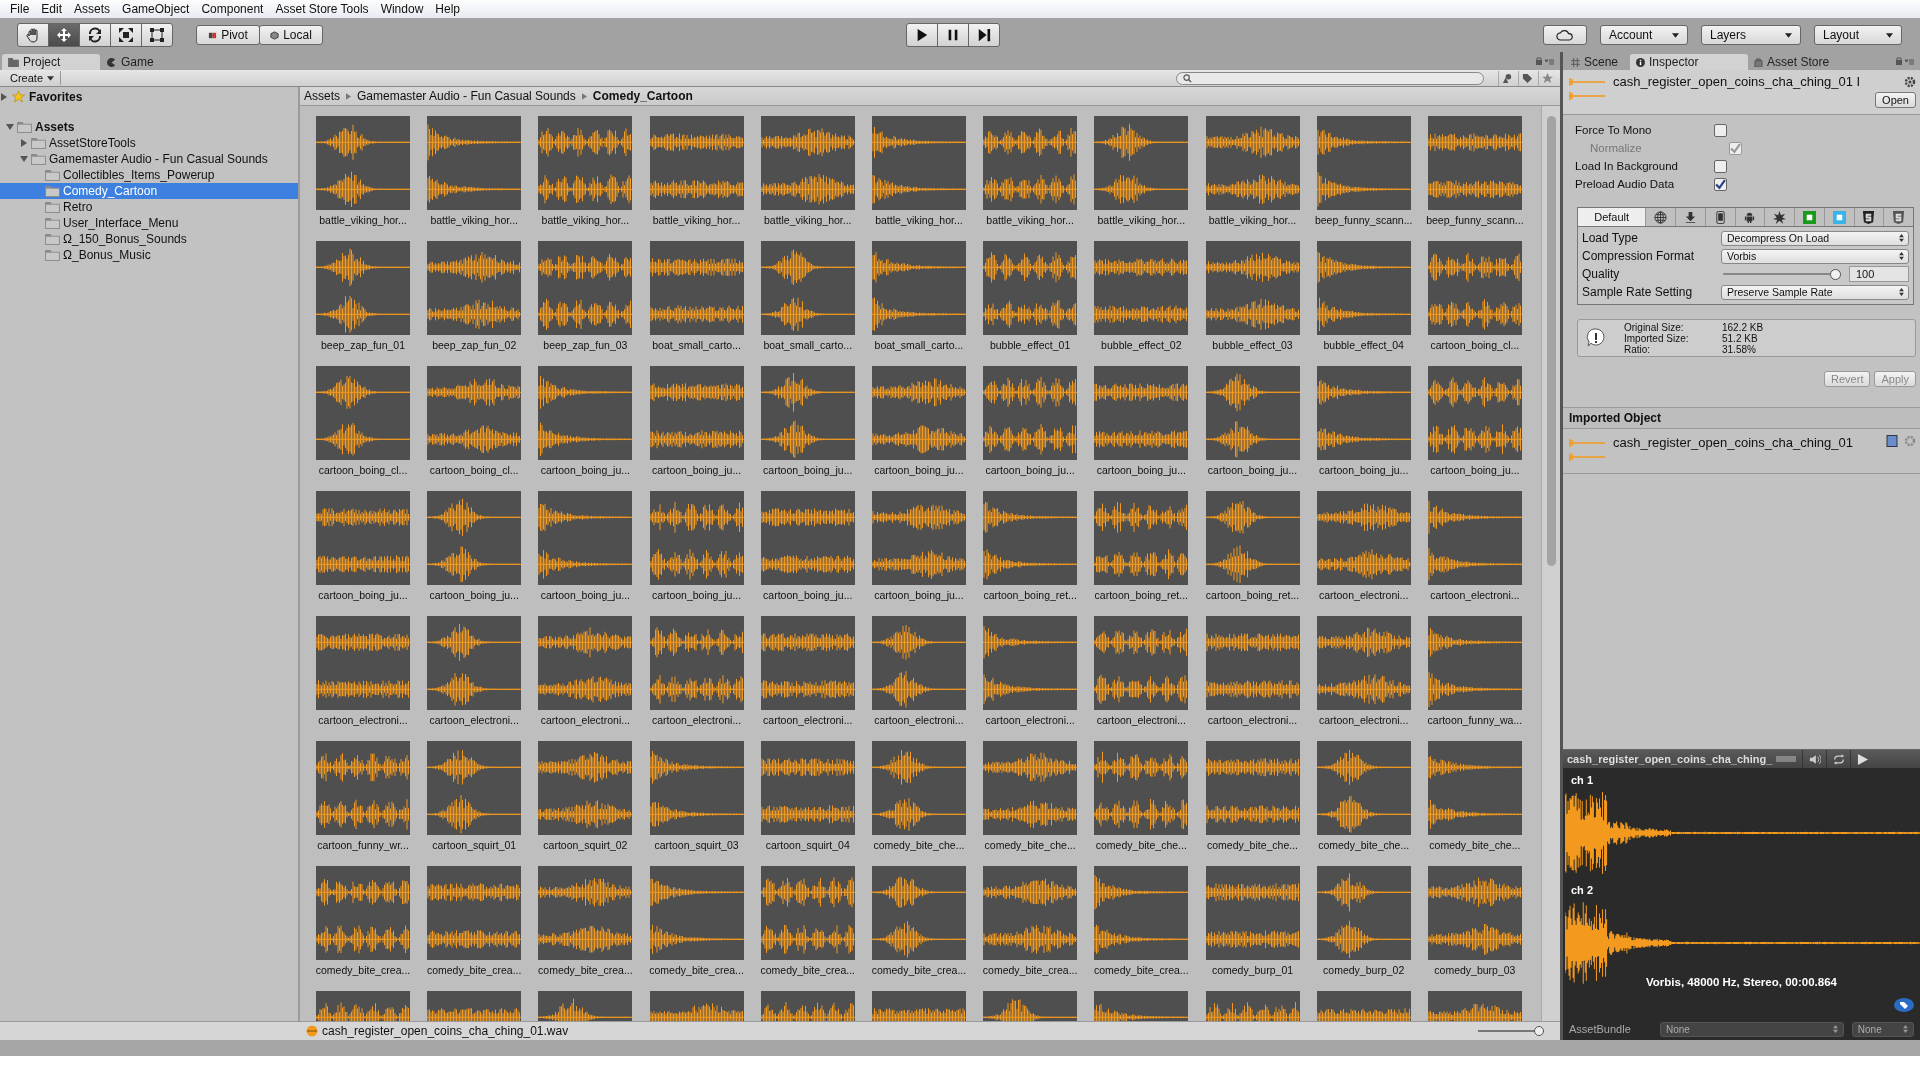  Describe the element at coordinates (1598, 62) in the screenshot. I see `panel-tab: Scene` at that location.